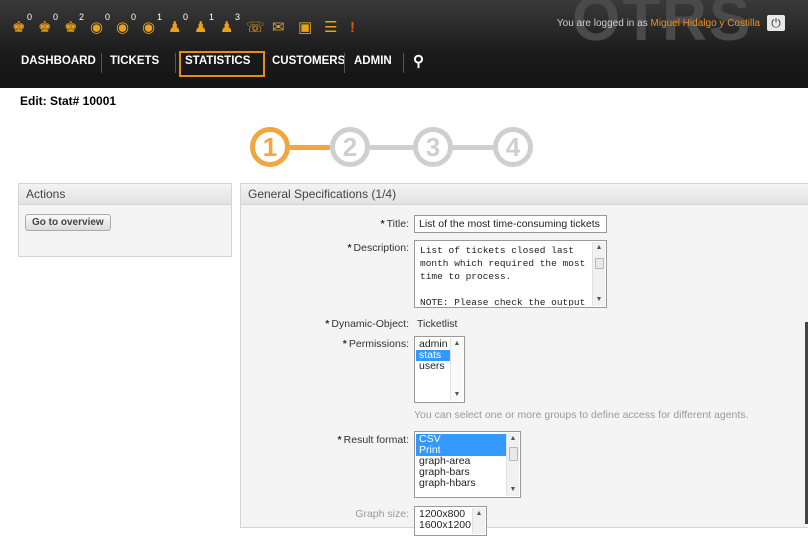  I want to click on permissions-select: admin stats users ▲ ▼, so click(439, 369).